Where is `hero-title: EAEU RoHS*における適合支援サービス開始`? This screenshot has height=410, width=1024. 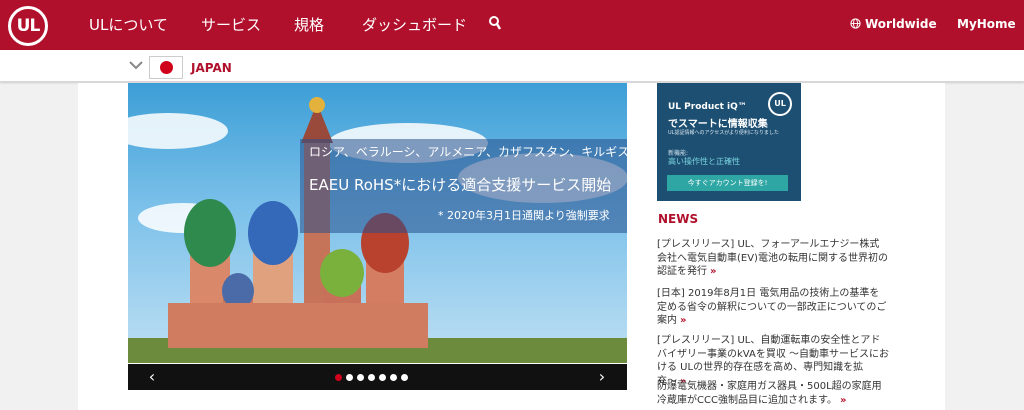
hero-title: EAEU RoHS*における適合支援サービス開始 is located at coordinates (460, 184).